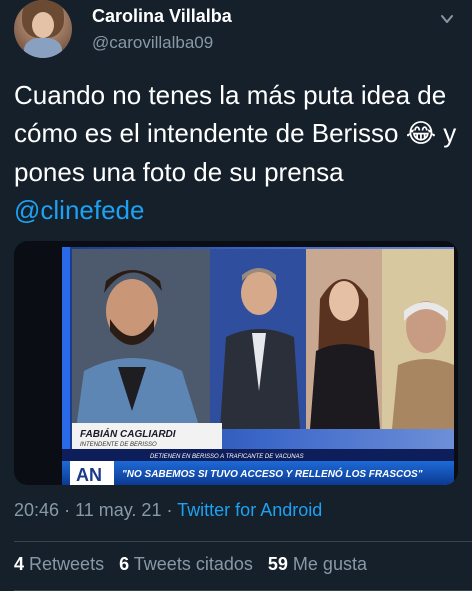 This screenshot has height=591, width=472. Describe the element at coordinates (43, 25) in the screenshot. I see `avatar-face` at that location.